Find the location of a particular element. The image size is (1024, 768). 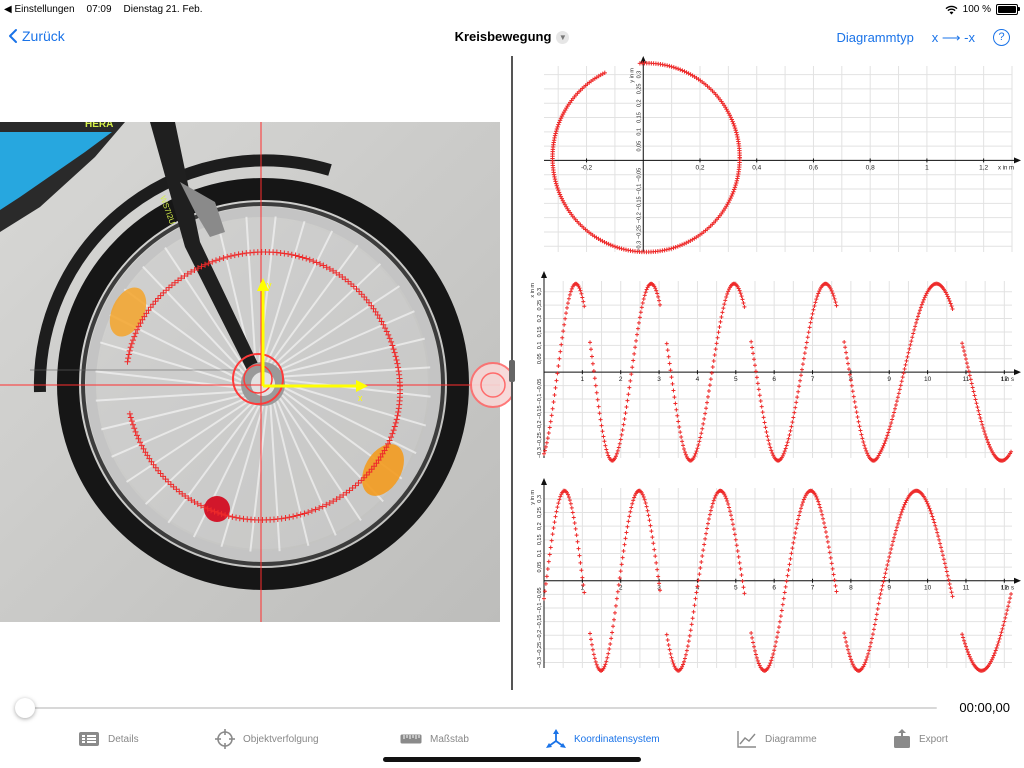

x-tick-label: 0,8 is located at coordinates (870, 167).